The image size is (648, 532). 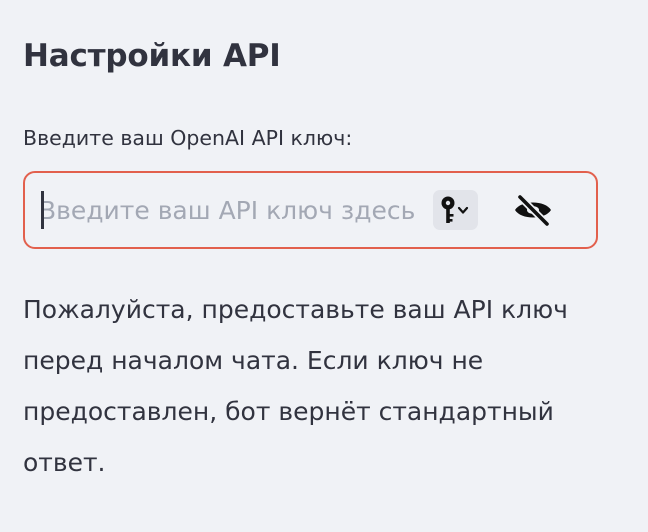 I want to click on text-cursor, so click(x=42, y=210).